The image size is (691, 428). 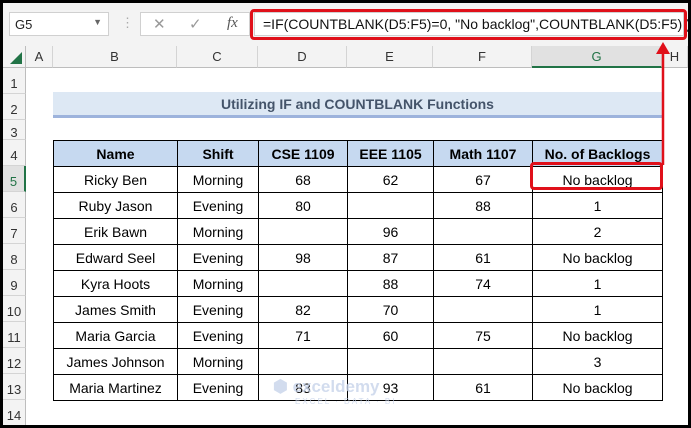 What do you see at coordinates (115, 179) in the screenshot?
I see `table-cell: Ricky Ben` at bounding box center [115, 179].